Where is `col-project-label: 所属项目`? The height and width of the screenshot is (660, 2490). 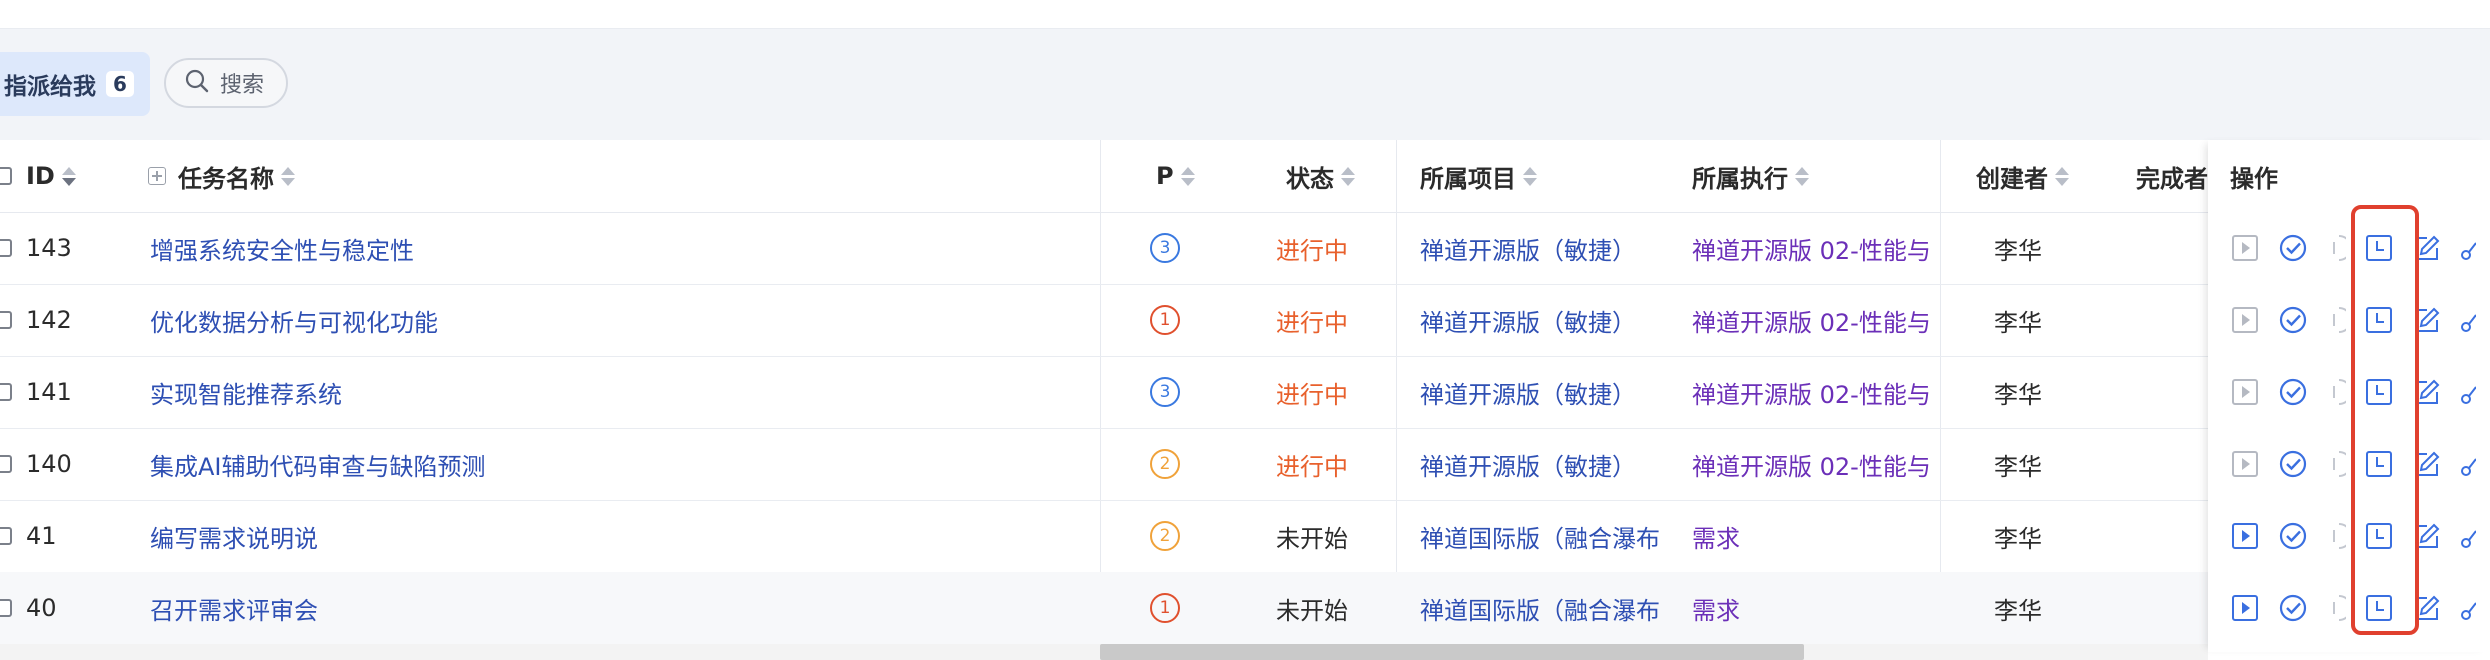 col-project-label: 所属项目 is located at coordinates (1468, 178).